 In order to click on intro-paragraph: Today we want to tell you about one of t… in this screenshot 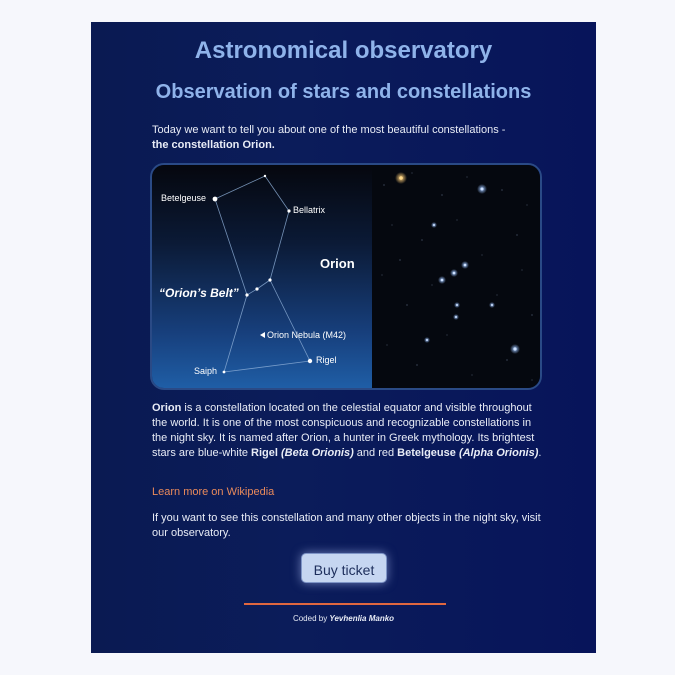, I will do `click(342, 138)`.